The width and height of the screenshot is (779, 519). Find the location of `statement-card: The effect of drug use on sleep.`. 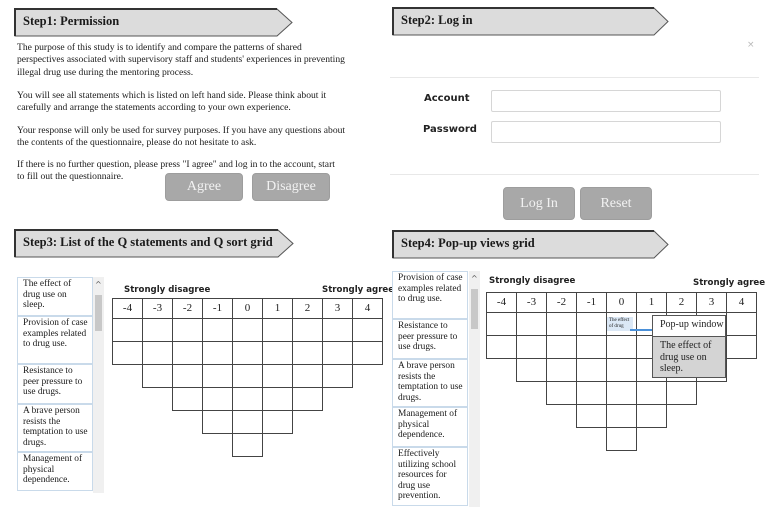

statement-card: The effect of drug use on sleep. is located at coordinates (55, 296).